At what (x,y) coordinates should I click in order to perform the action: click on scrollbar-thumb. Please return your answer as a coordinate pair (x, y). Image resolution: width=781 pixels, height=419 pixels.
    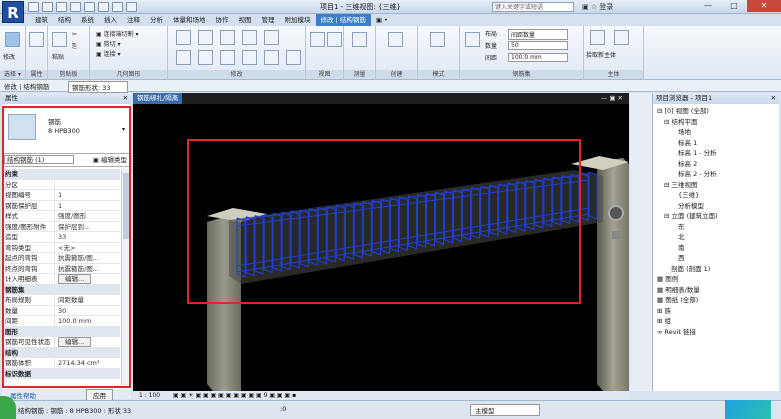
    Looking at the image, I should click on (126, 206).